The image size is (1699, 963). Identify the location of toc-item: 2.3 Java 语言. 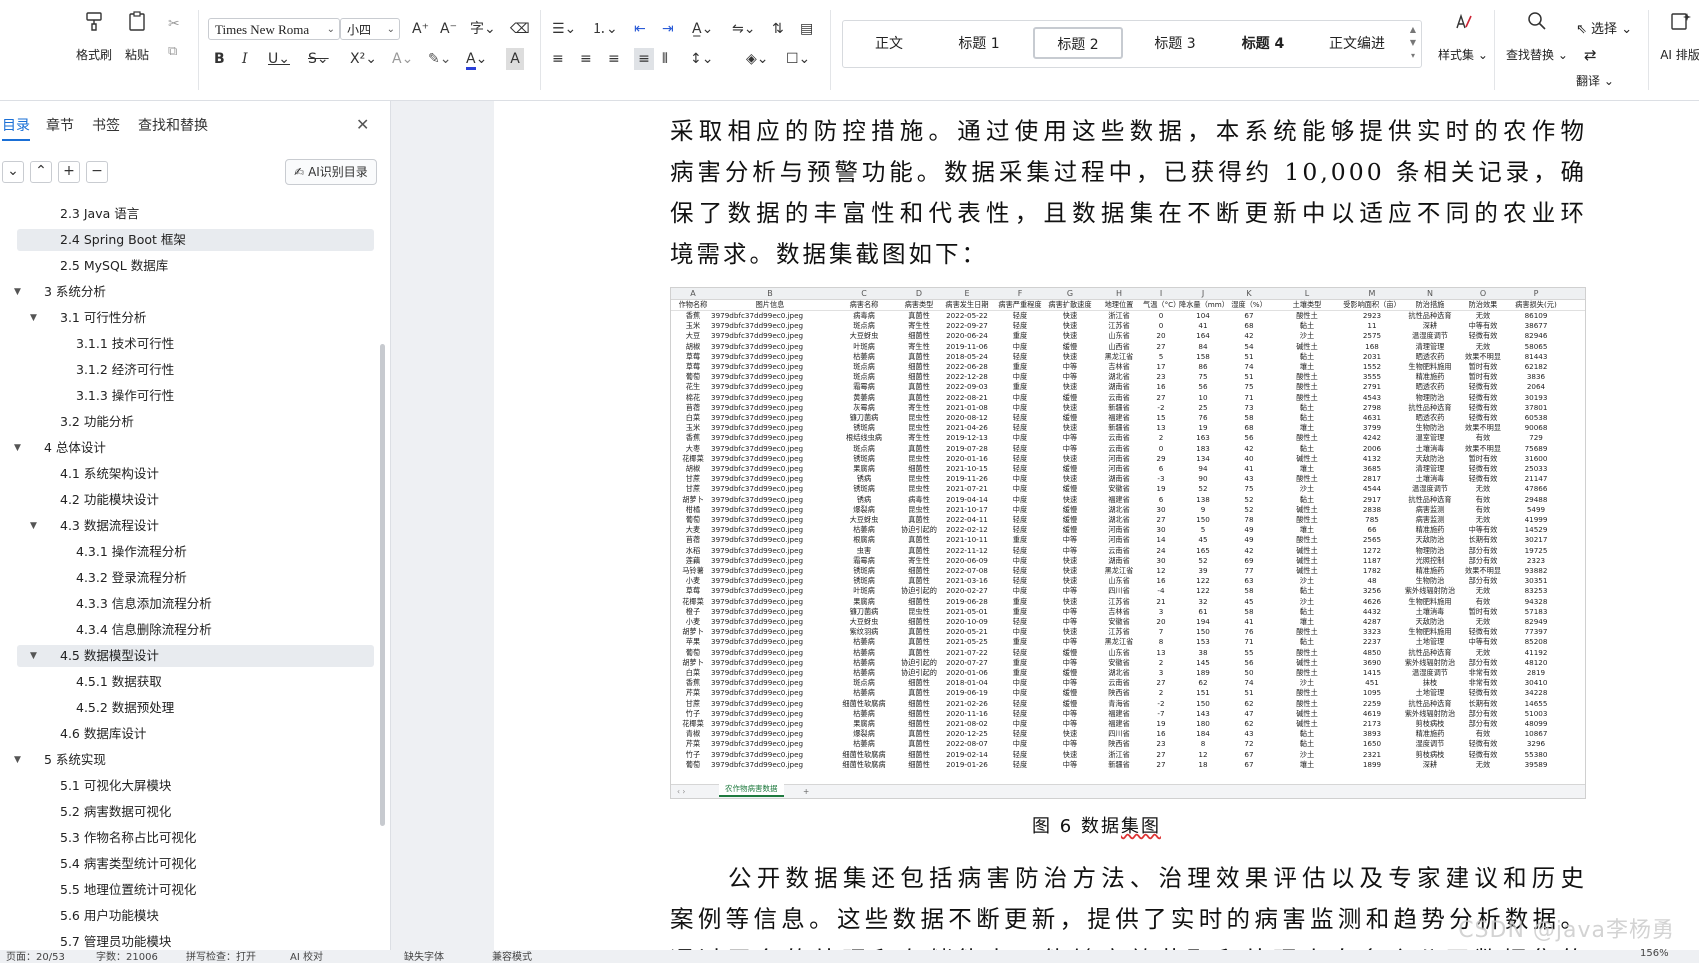
(190, 214).